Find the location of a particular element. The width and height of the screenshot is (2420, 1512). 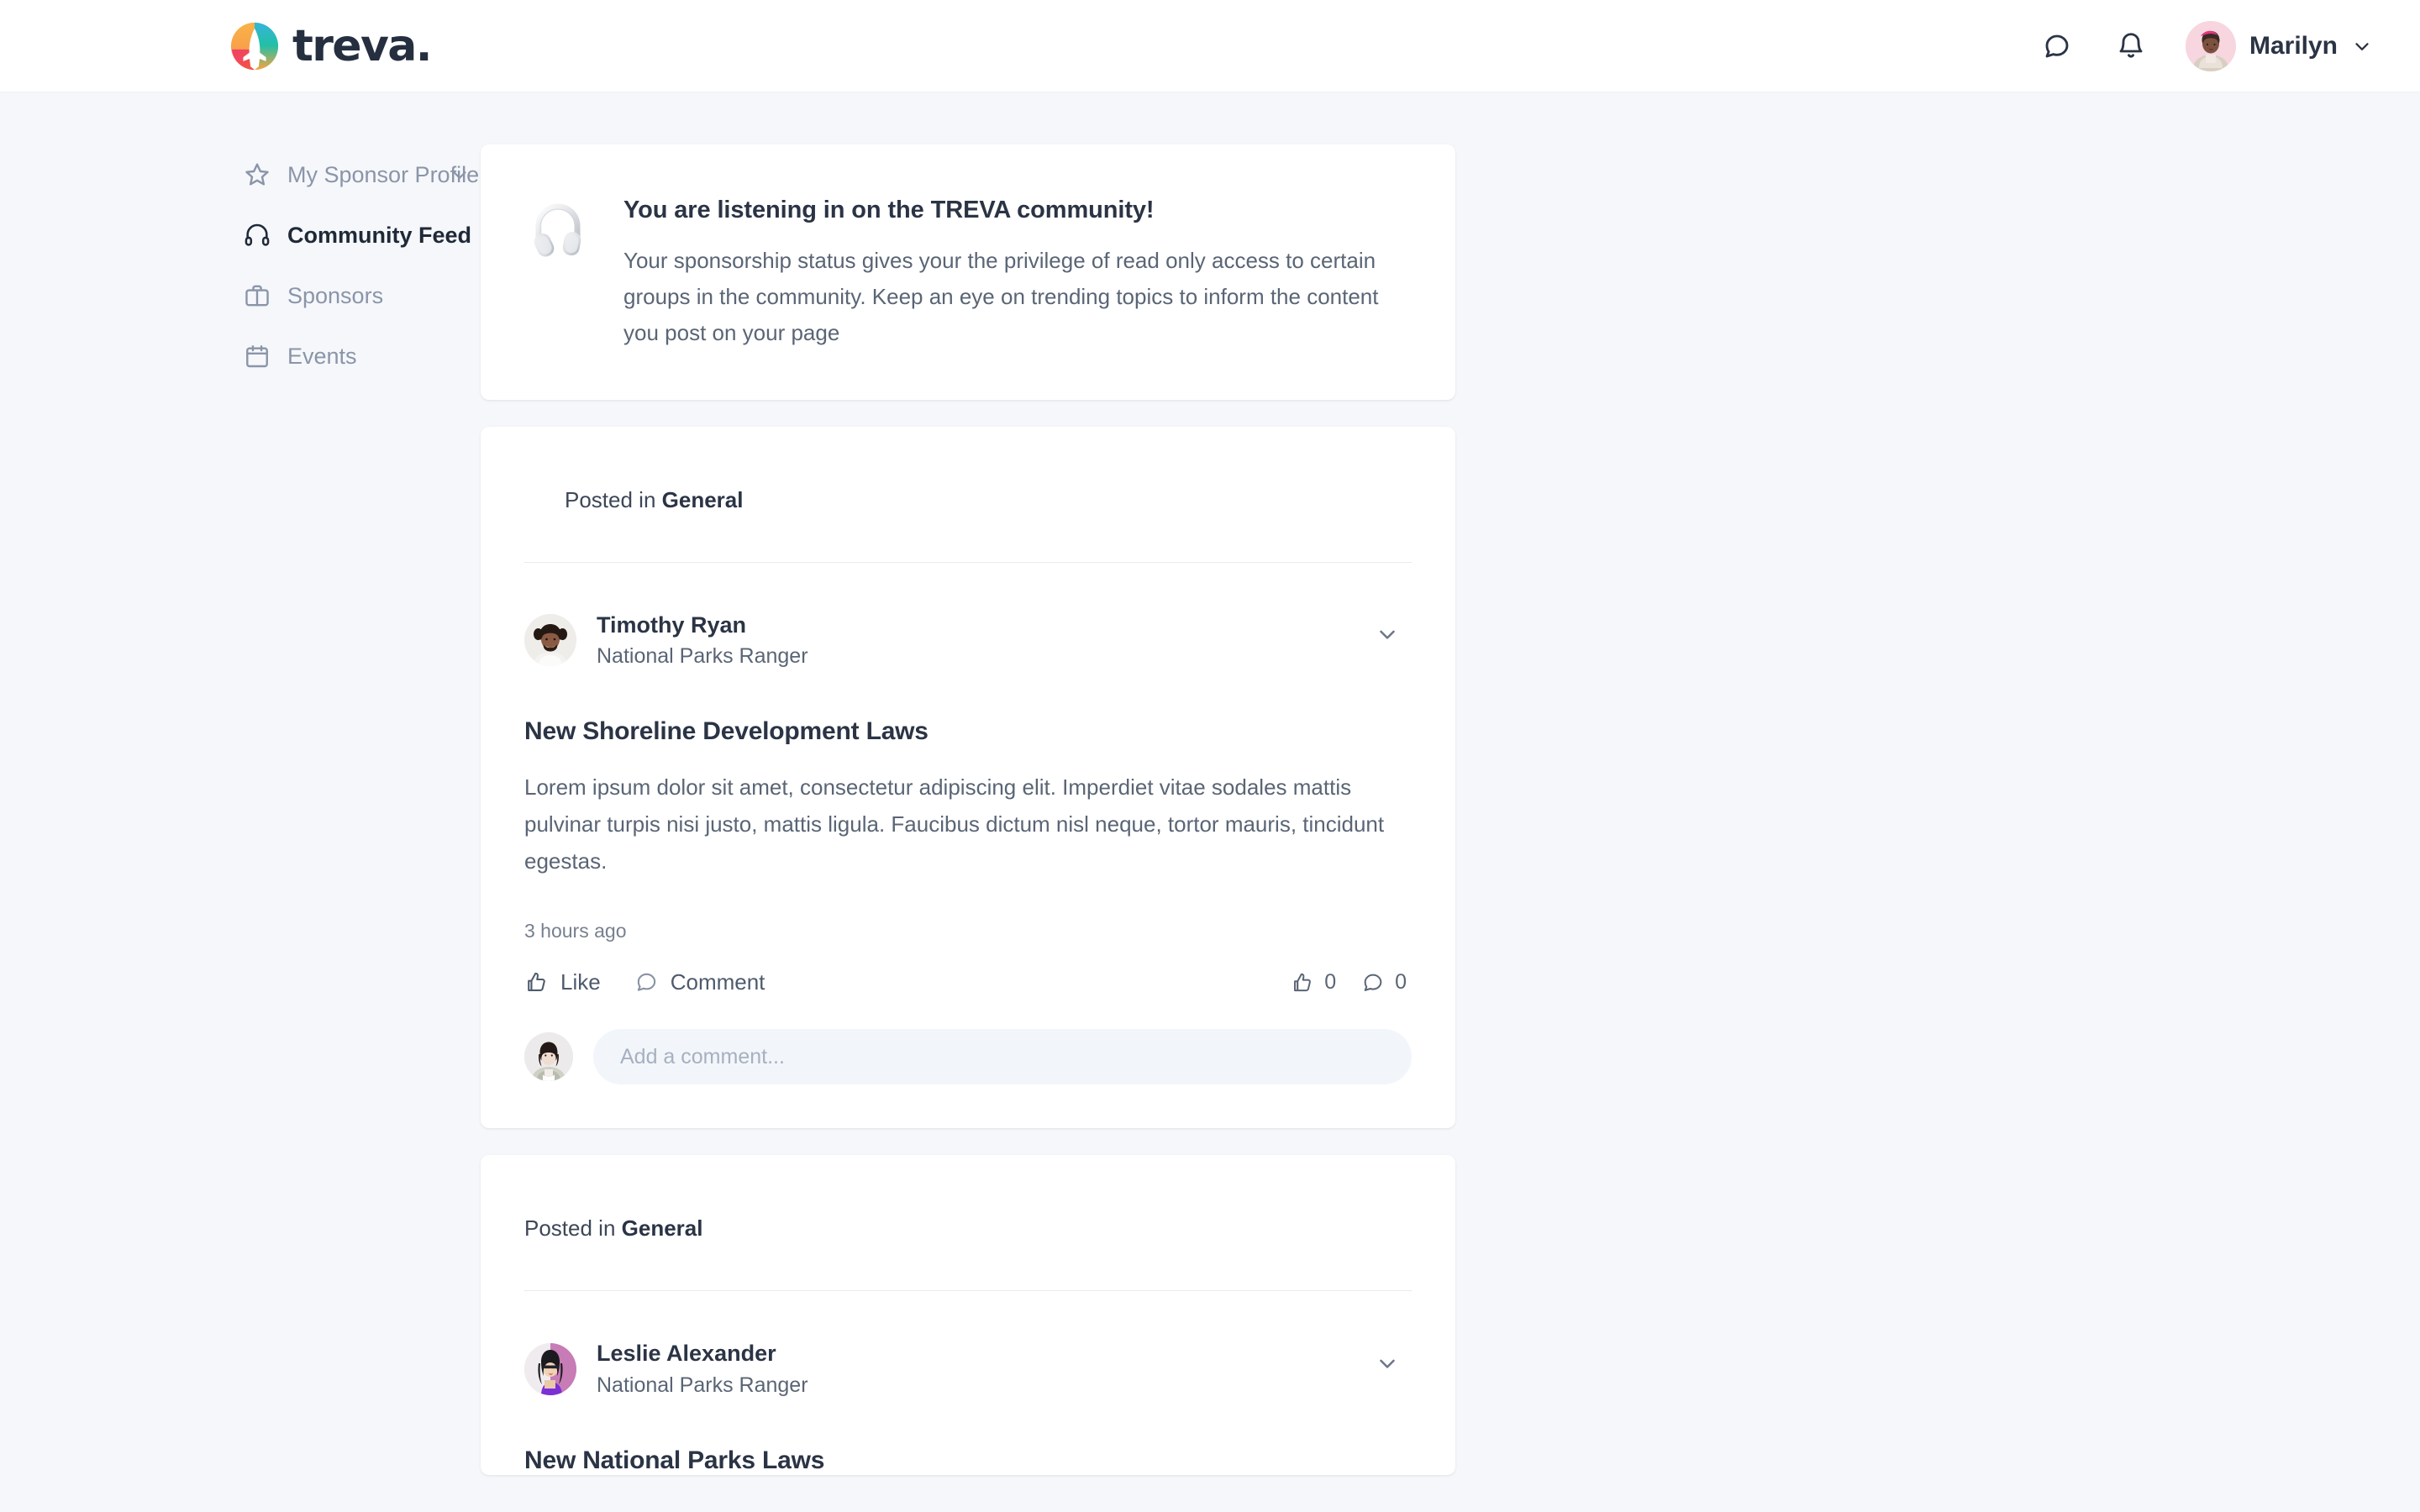

headphones-icon is located at coordinates (262, 235).